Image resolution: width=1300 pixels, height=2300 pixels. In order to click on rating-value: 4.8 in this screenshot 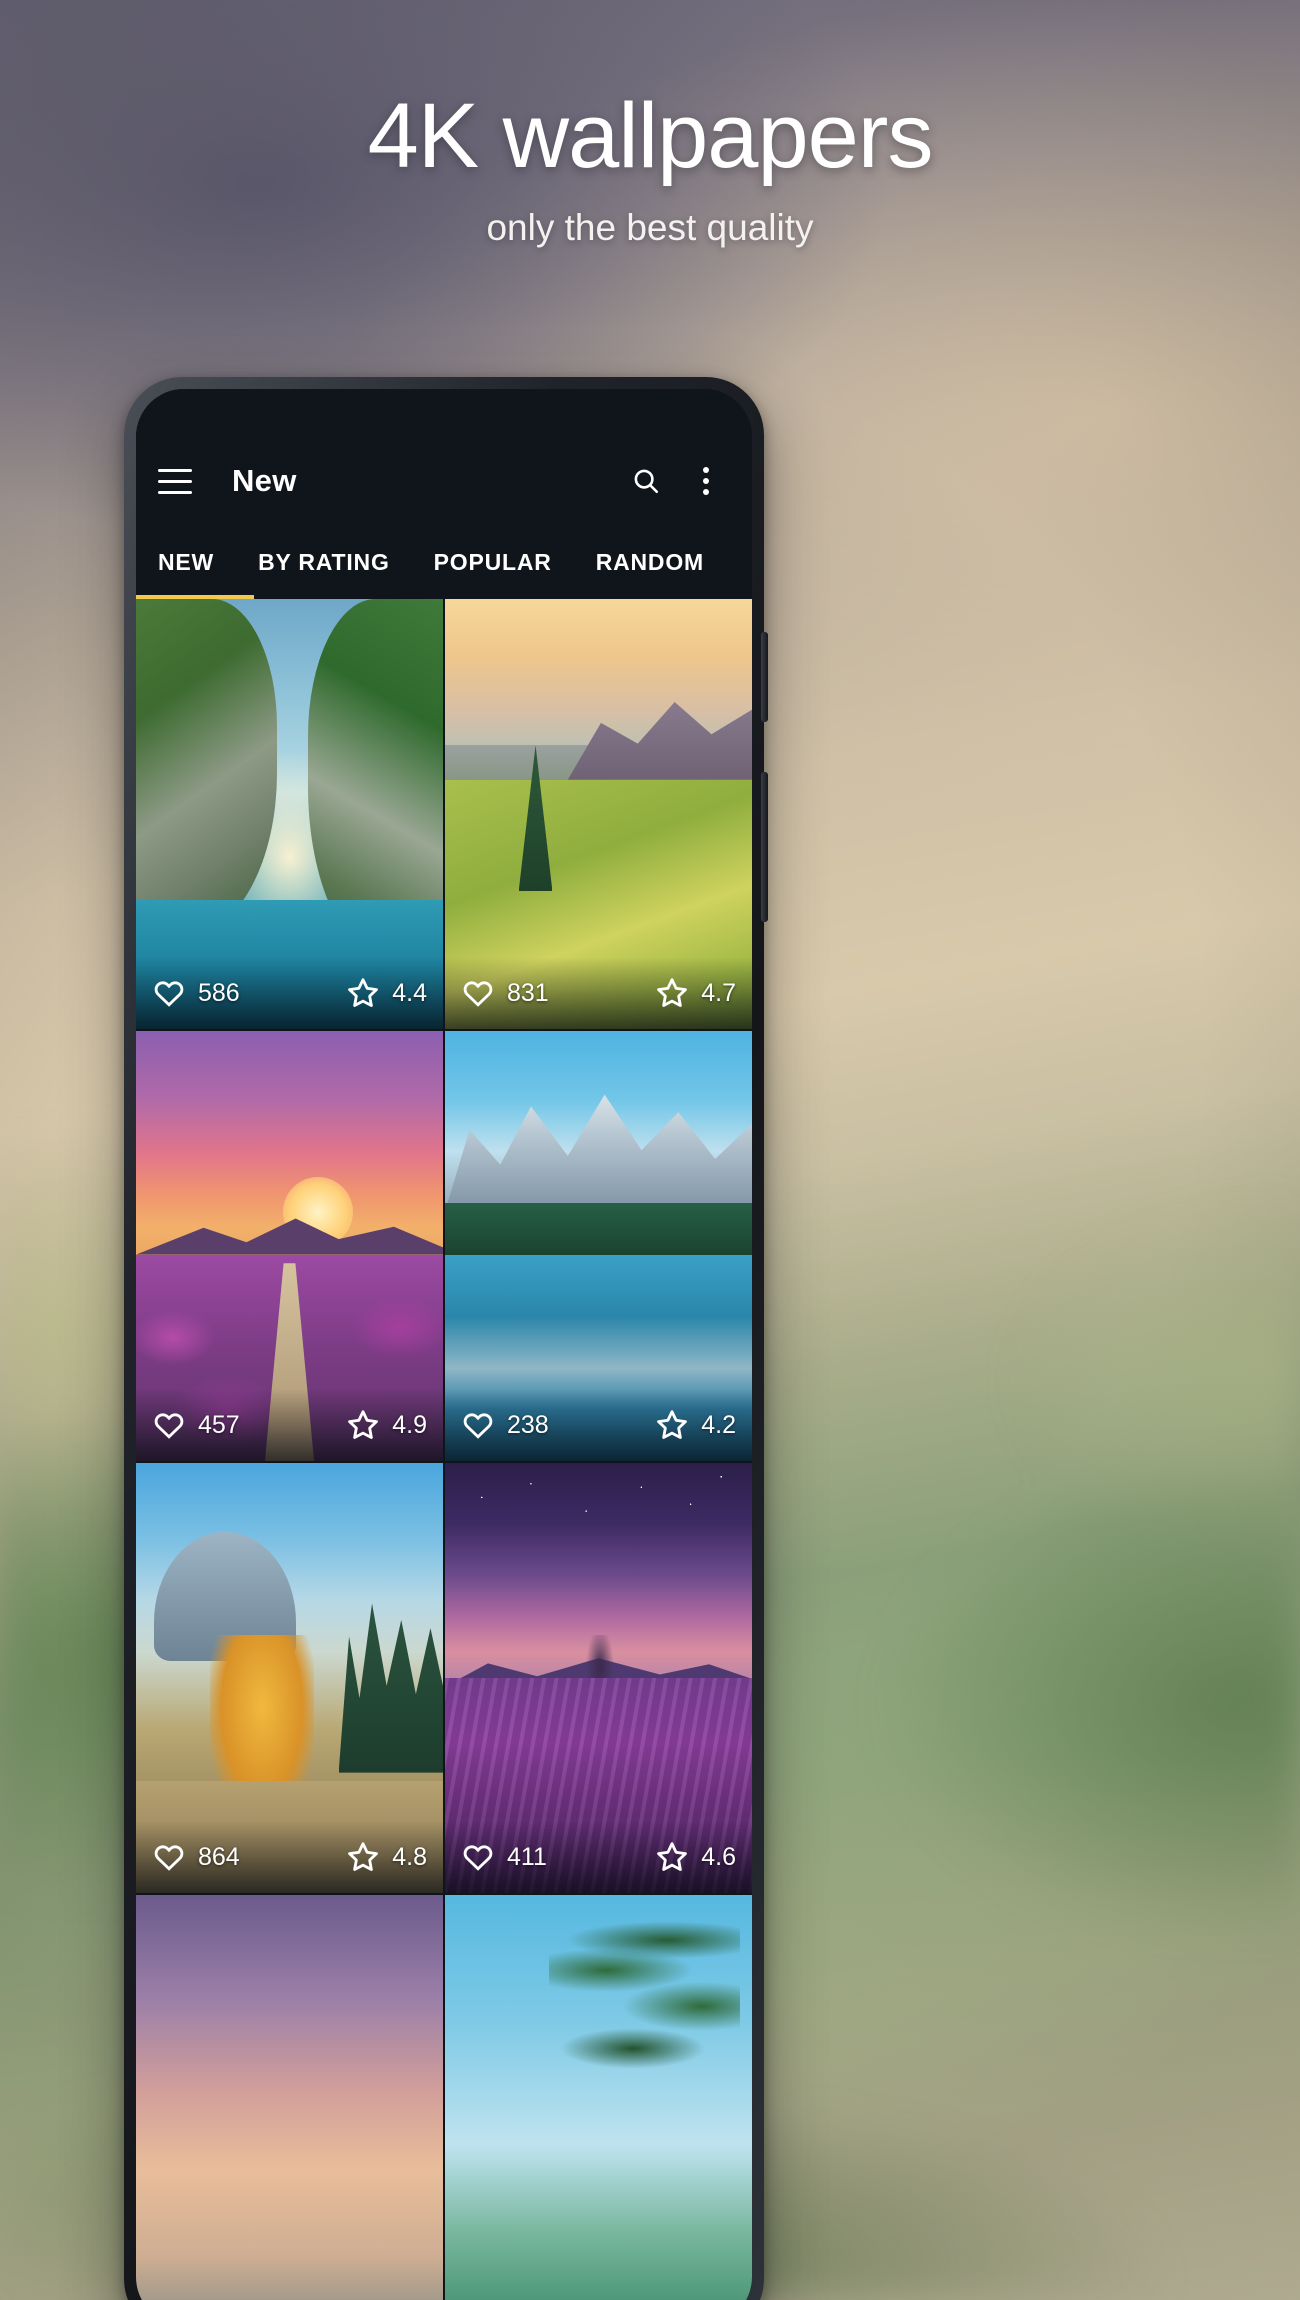, I will do `click(409, 1856)`.